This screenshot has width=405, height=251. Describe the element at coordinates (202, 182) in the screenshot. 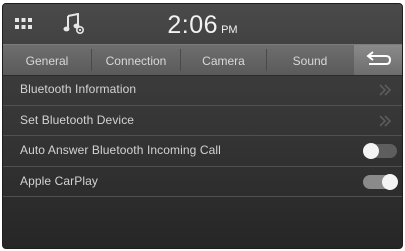

I see `list-item-apple-carplay: Apple CarPlay` at that location.